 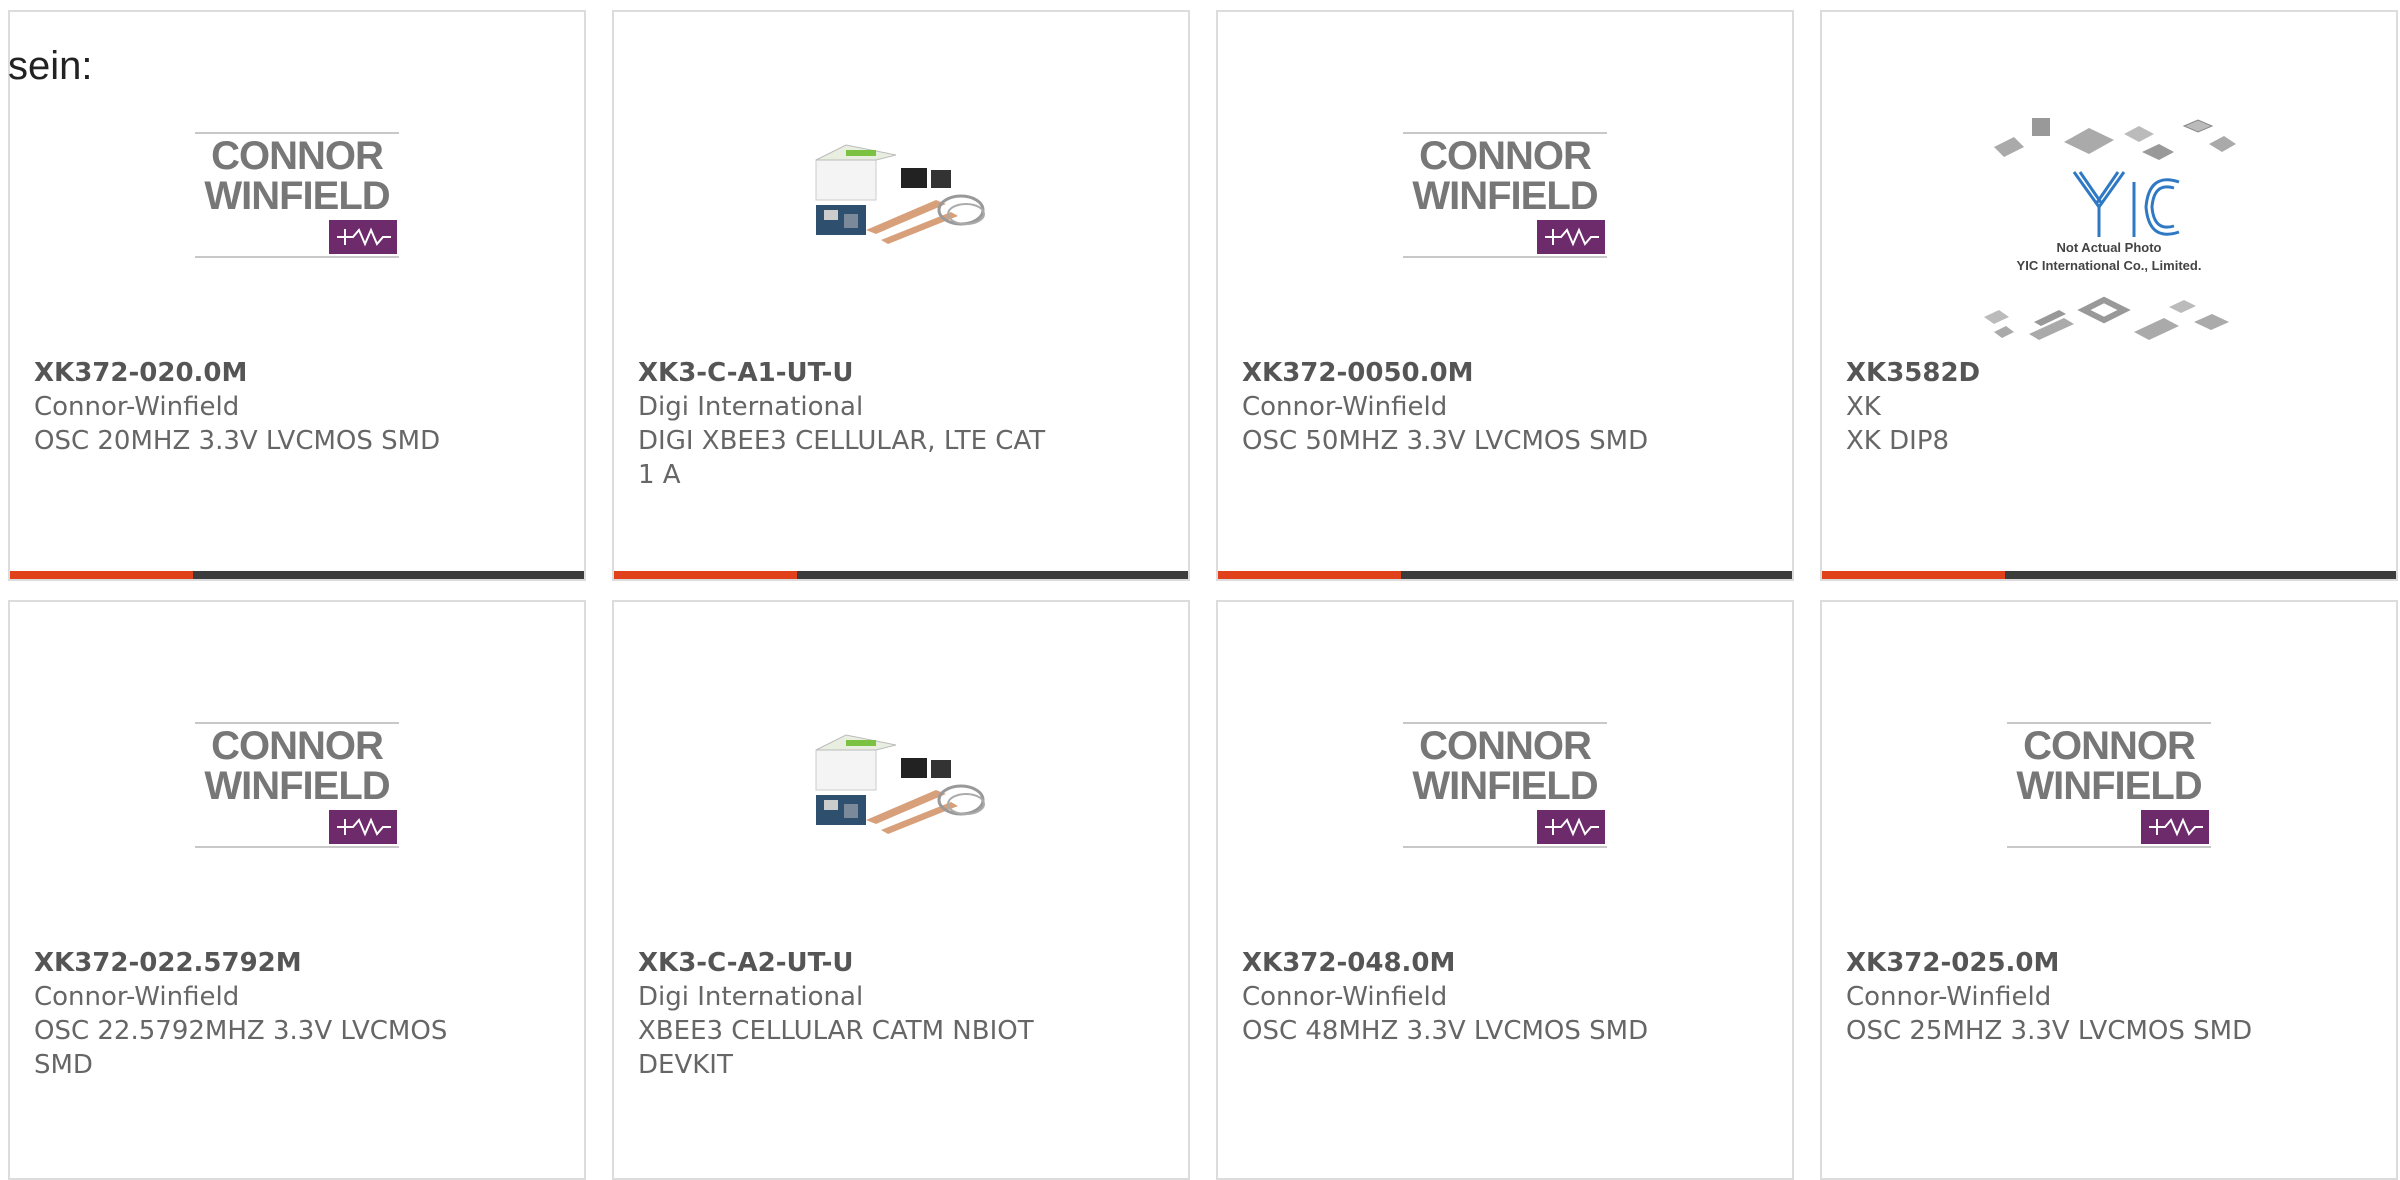 I want to click on yic-caption-line1: Not Actual Photo, so click(x=2109, y=247).